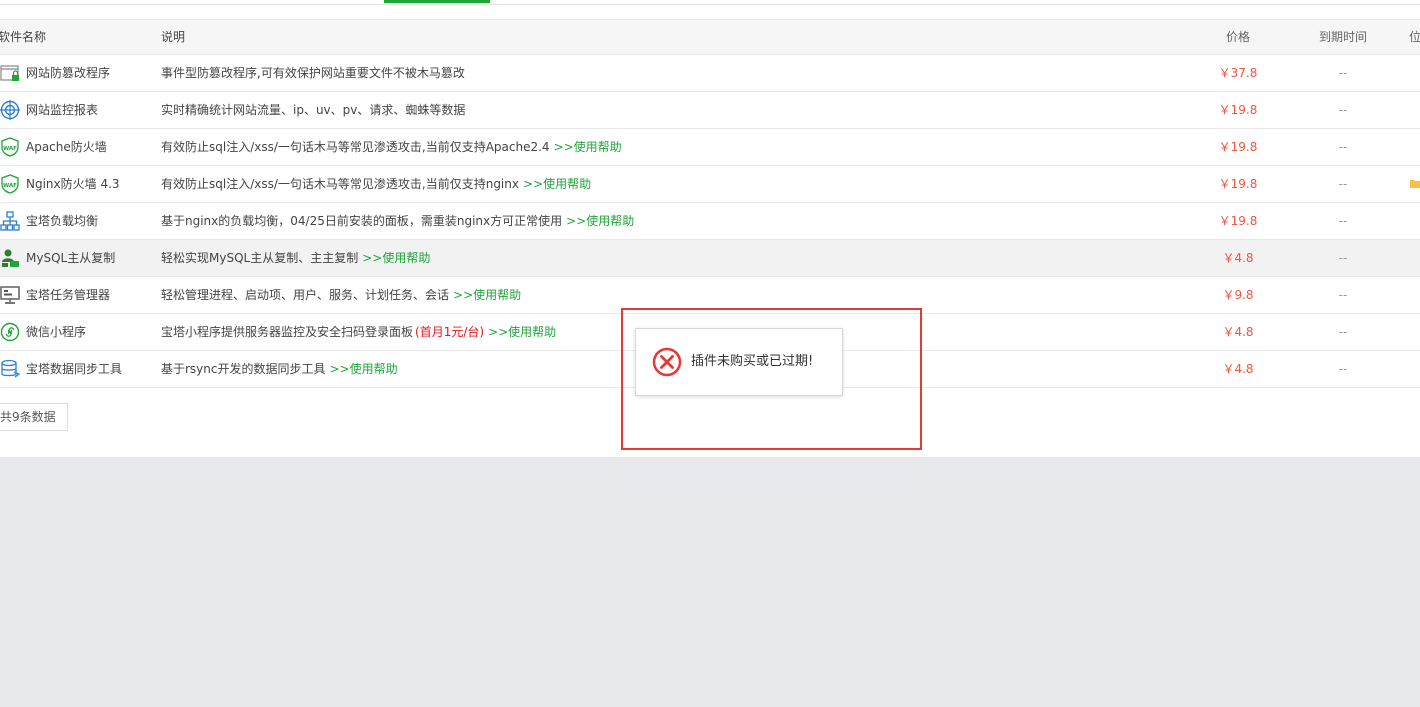 The width and height of the screenshot is (1420, 707). What do you see at coordinates (70, 258) in the screenshot?
I see `plugin-name: MySQL主从复制` at bounding box center [70, 258].